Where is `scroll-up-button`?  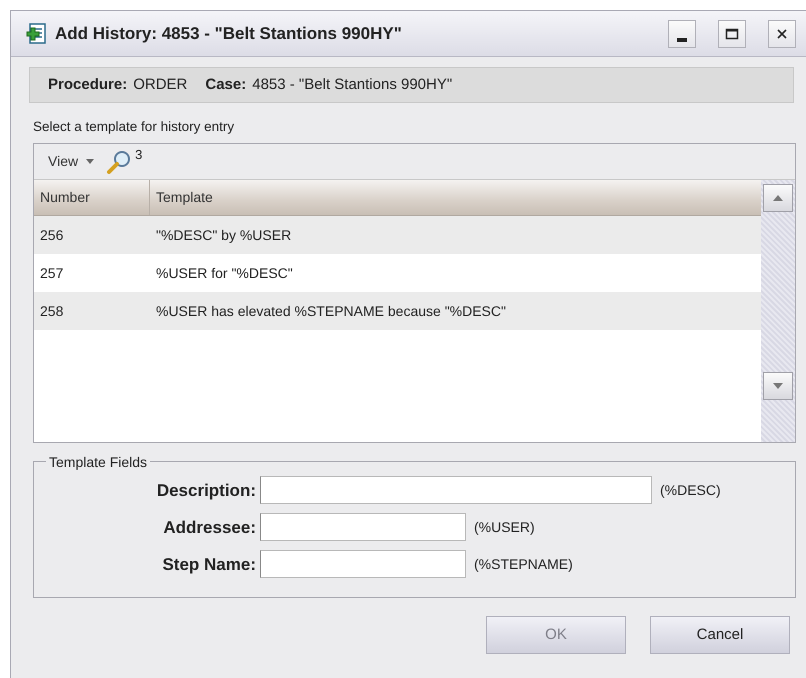
scroll-up-button is located at coordinates (778, 198).